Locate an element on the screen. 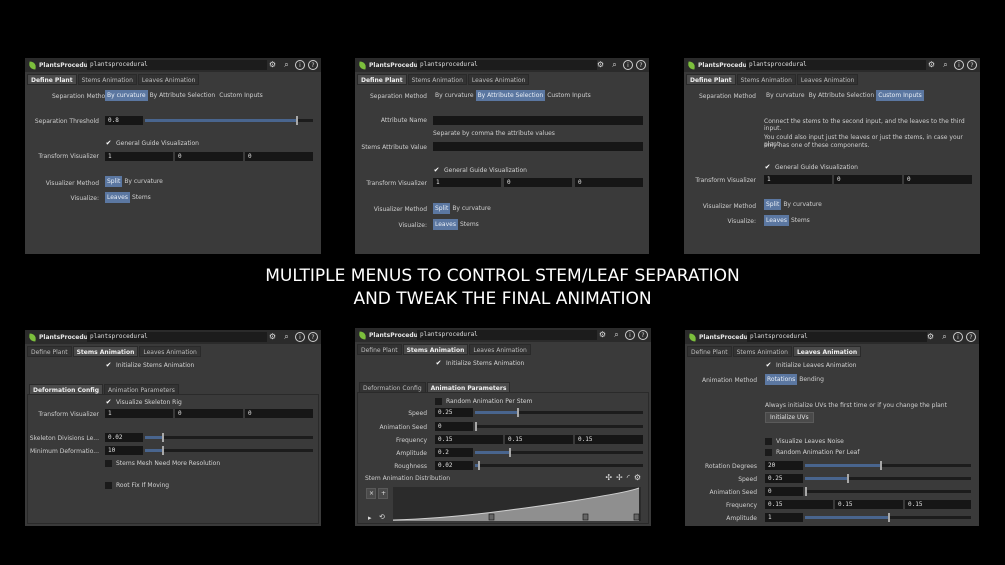 This screenshot has width=1005, height=565. add-point-icon: ✢ is located at coordinates (619, 477).